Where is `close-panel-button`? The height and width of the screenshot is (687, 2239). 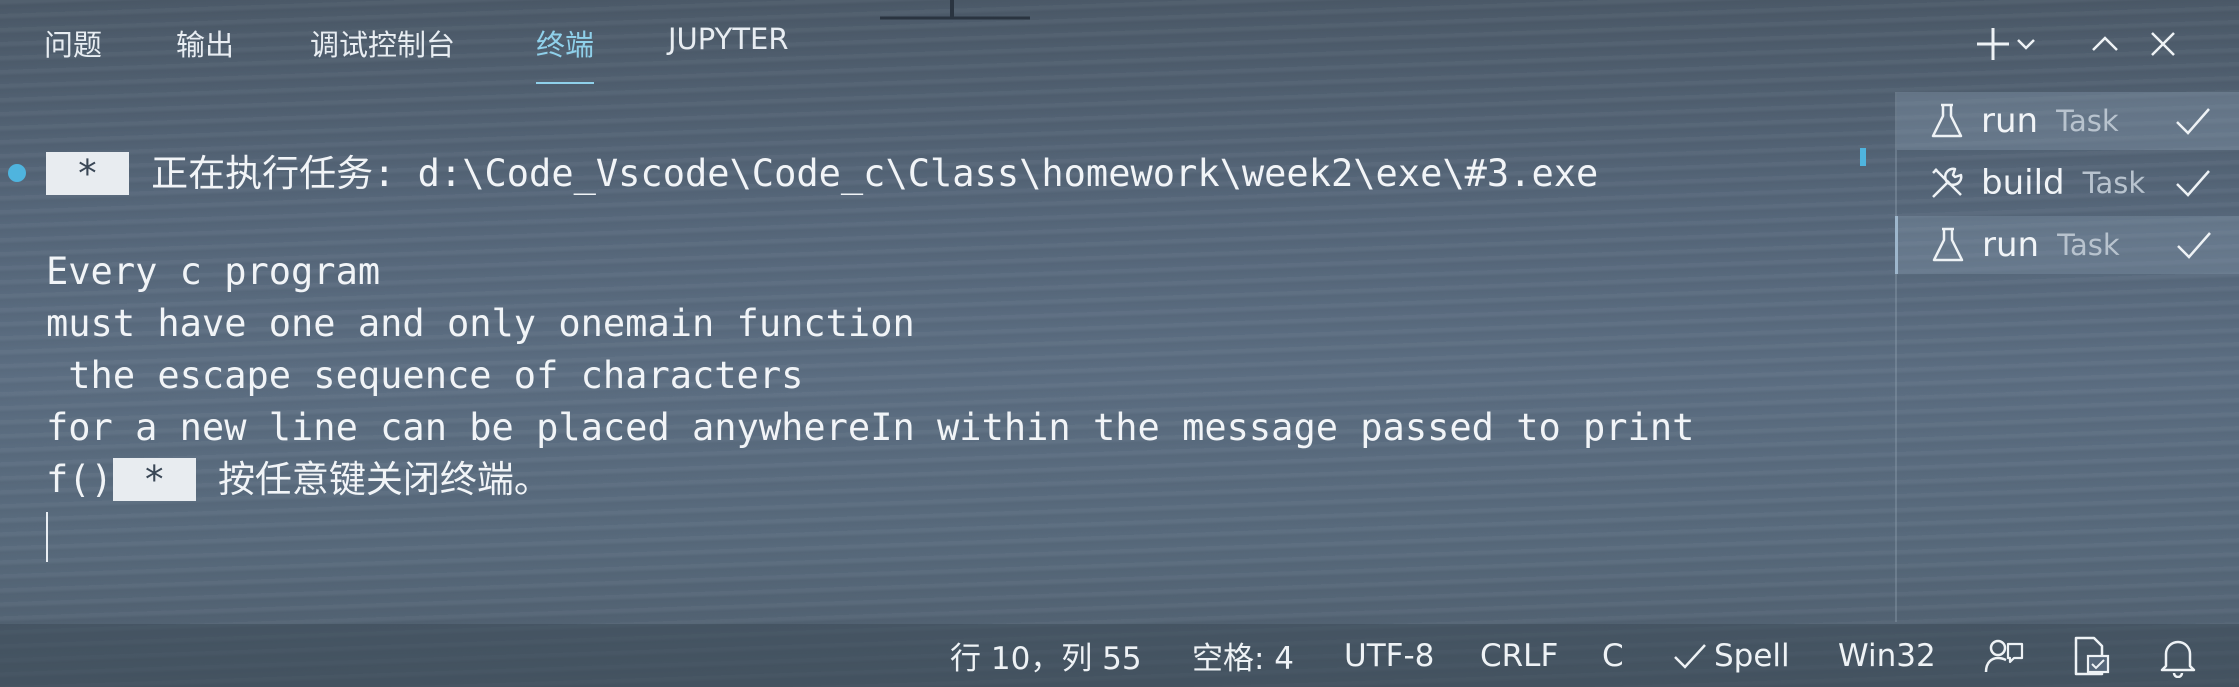
close-panel-button is located at coordinates (2163, 44).